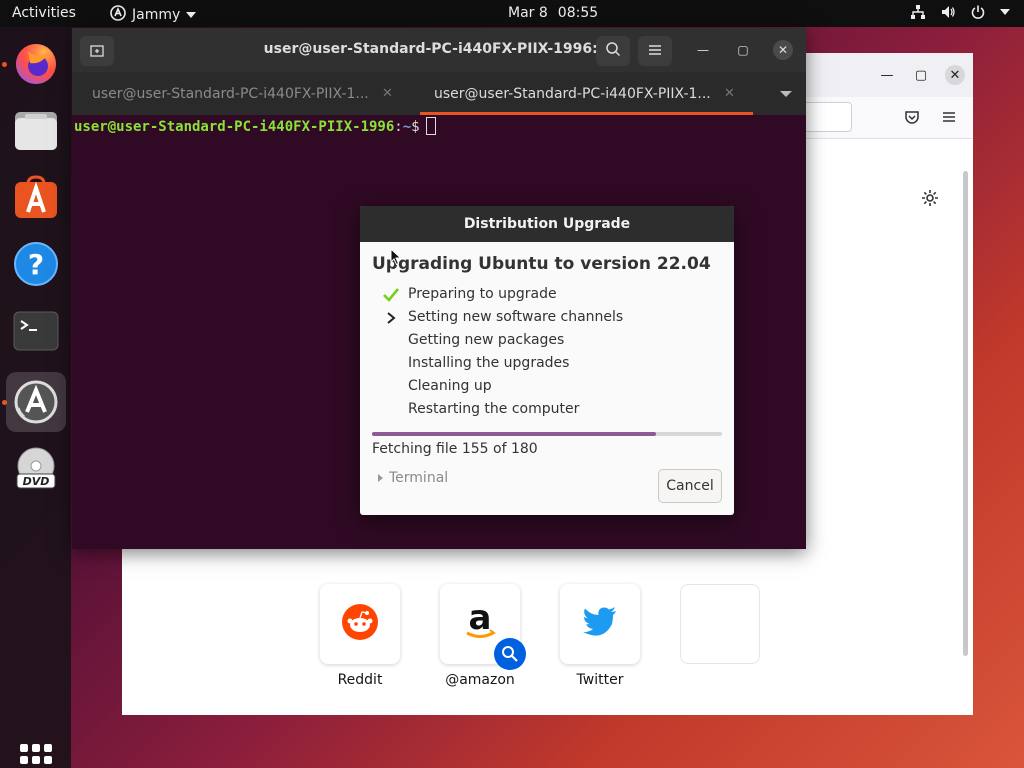 This screenshot has height=768, width=1024. Describe the element at coordinates (234, 127) in the screenshot. I see `prompt-user: user@user-Standard-PC-i440FX-PIIX-1996` at that location.